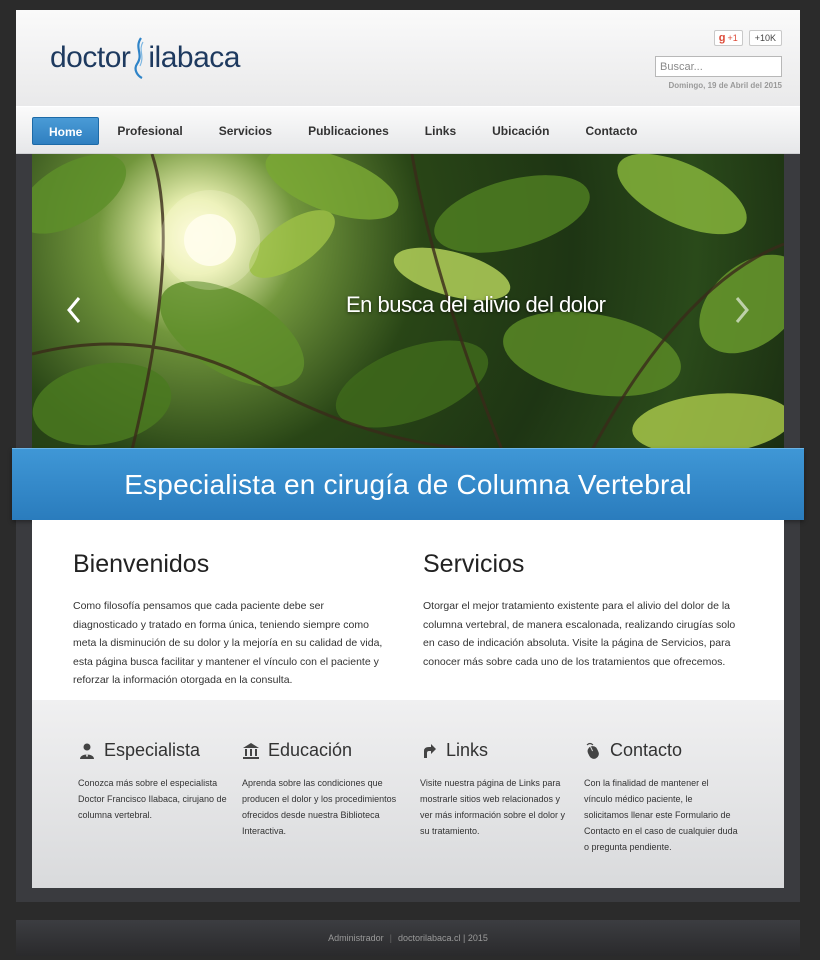 This screenshot has height=960, width=820. Describe the element at coordinates (152, 750) in the screenshot. I see `feature-title: Especialista` at that location.